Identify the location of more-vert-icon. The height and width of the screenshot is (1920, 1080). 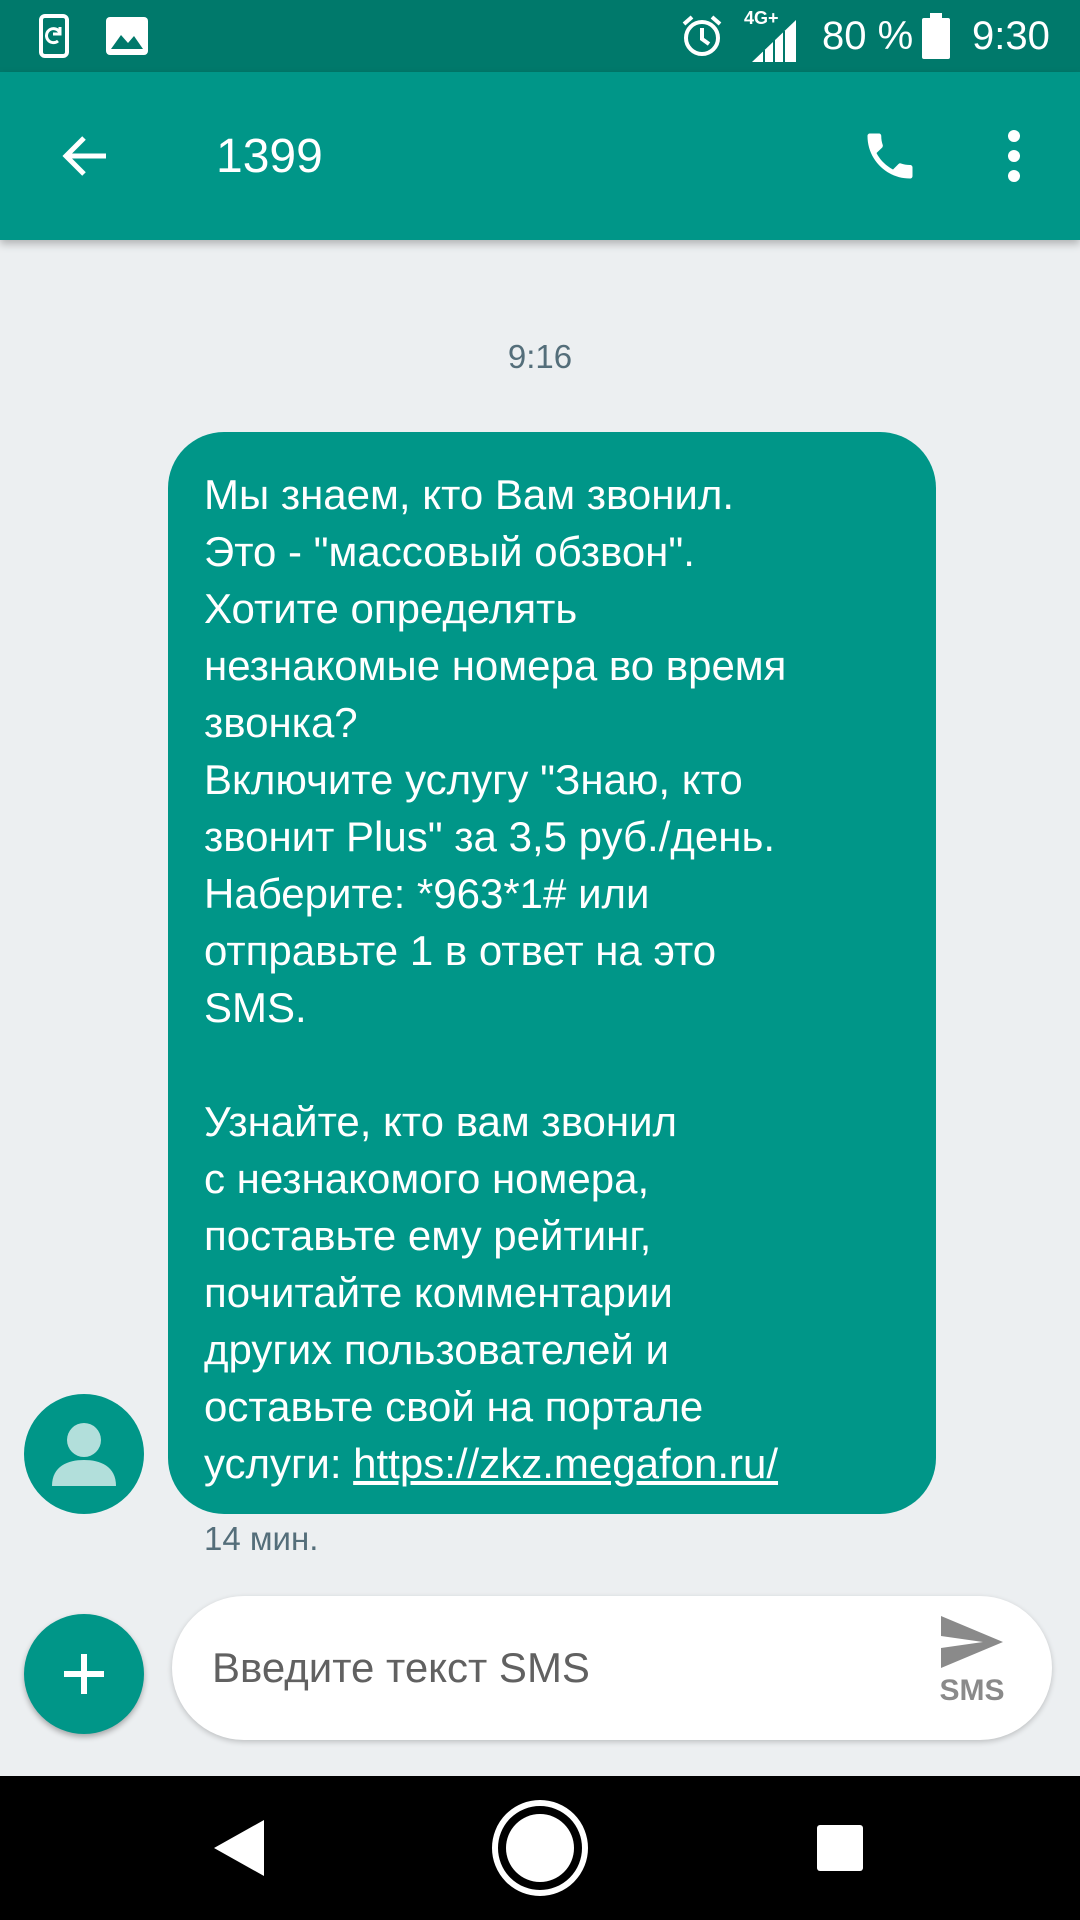
(1014, 156).